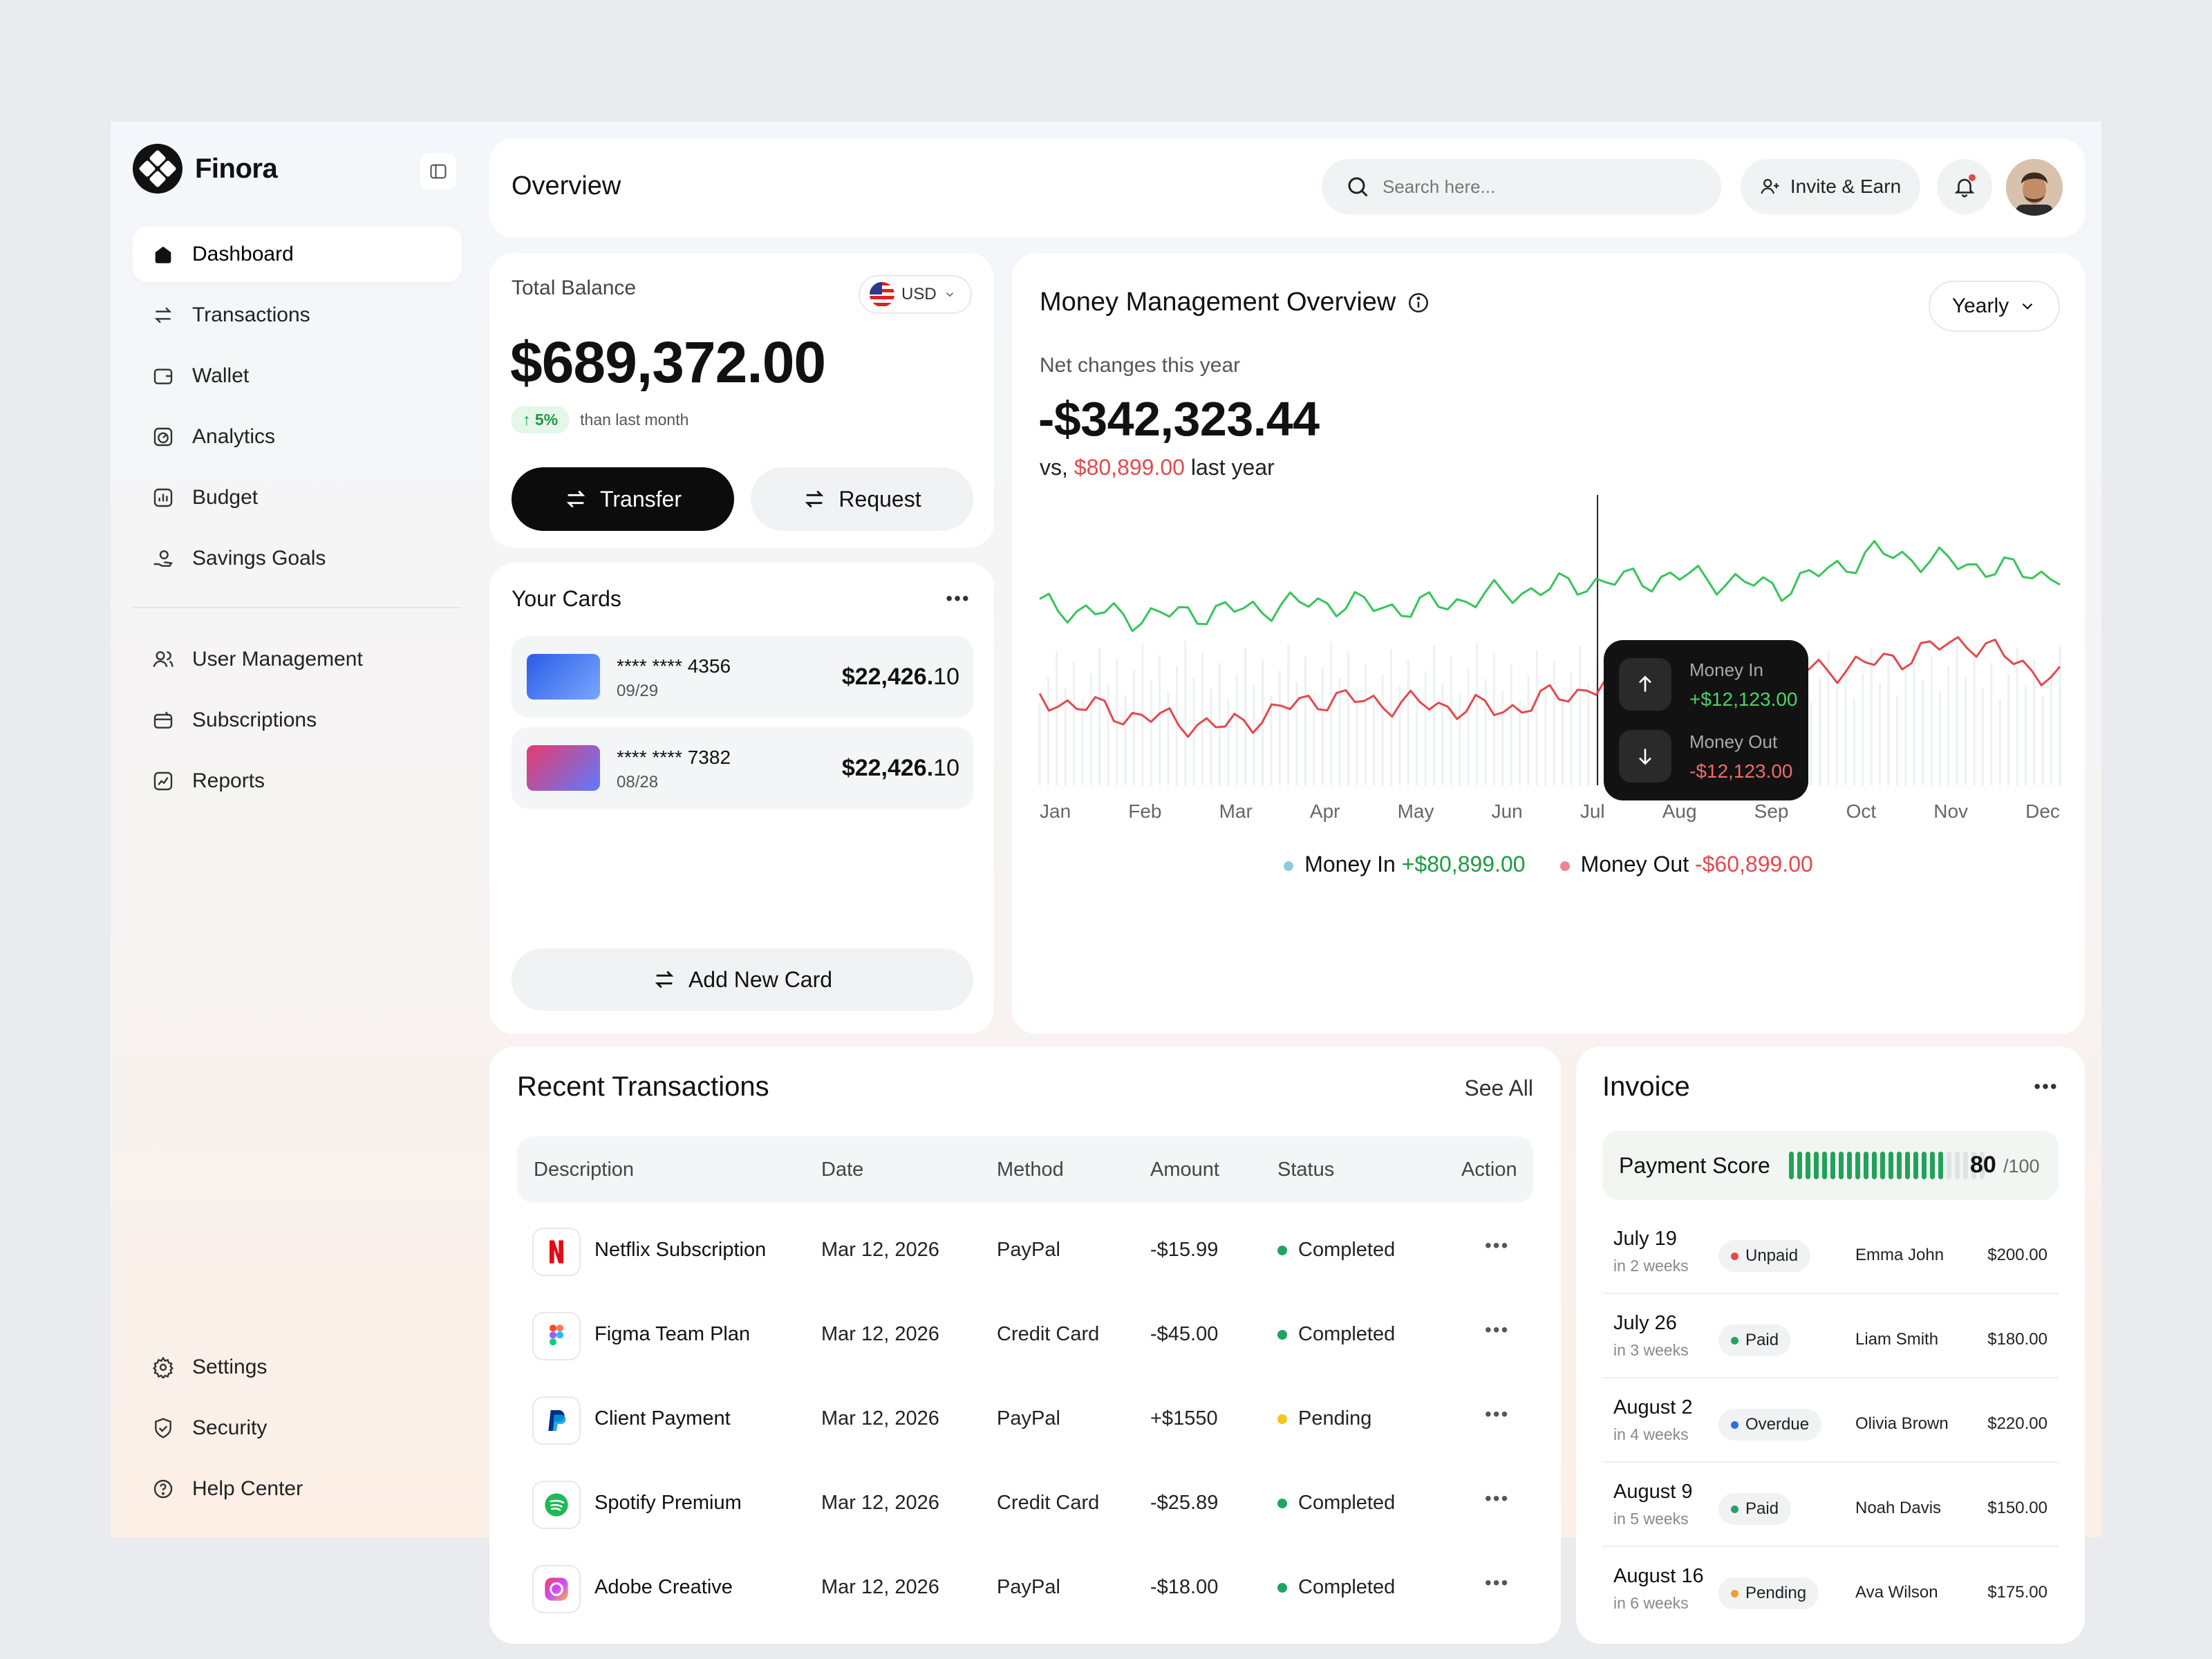 This screenshot has width=2212, height=1659. Describe the element at coordinates (1550, 812) in the screenshot. I see `x-axis-labels: Jan Feb Mar Apr May Jun Jul Aug Sep Oct Nov Dec` at that location.